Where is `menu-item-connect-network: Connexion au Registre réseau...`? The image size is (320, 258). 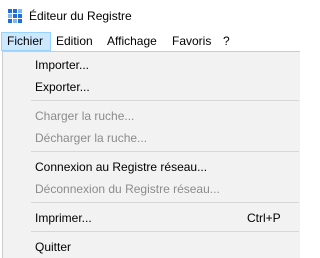
menu-item-connect-network: Connexion au Registre réseau... is located at coordinates (151, 167).